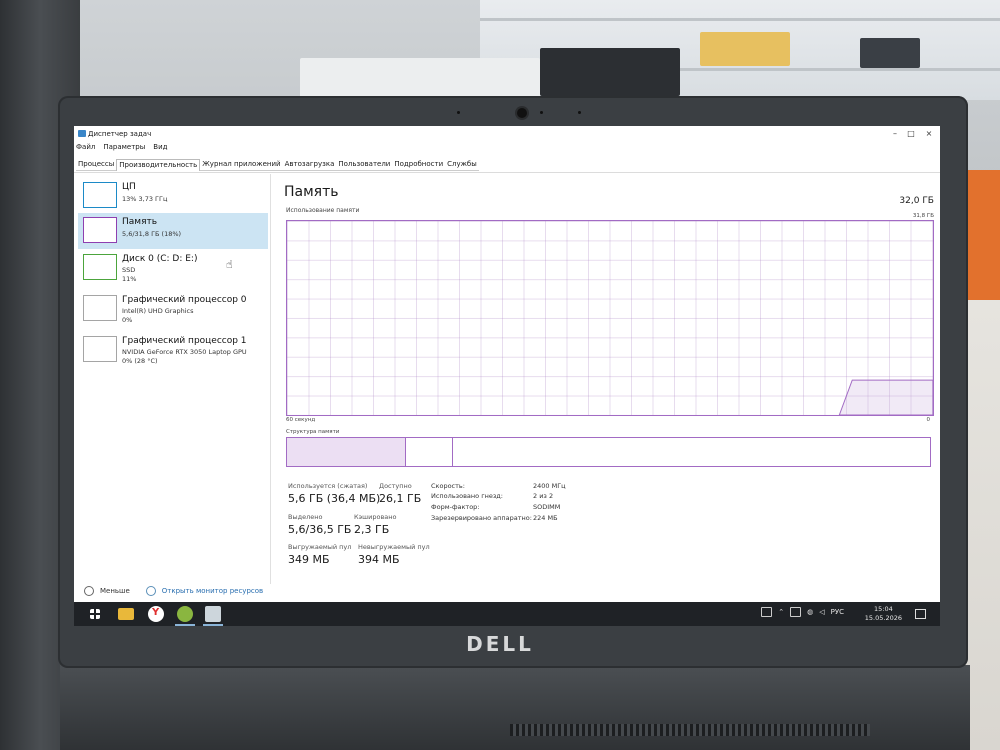 The width and height of the screenshot is (1000, 750). I want to click on tab-startup: Автозагрузка, so click(309, 165).